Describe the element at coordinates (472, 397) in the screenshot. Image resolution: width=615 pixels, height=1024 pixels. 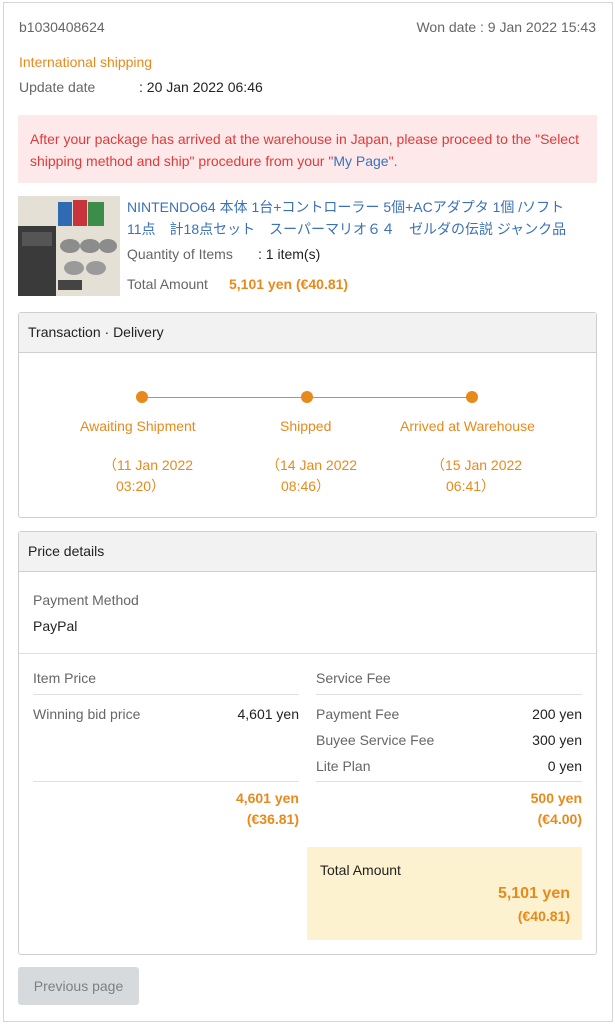
I see `step-dot-arrived` at that location.